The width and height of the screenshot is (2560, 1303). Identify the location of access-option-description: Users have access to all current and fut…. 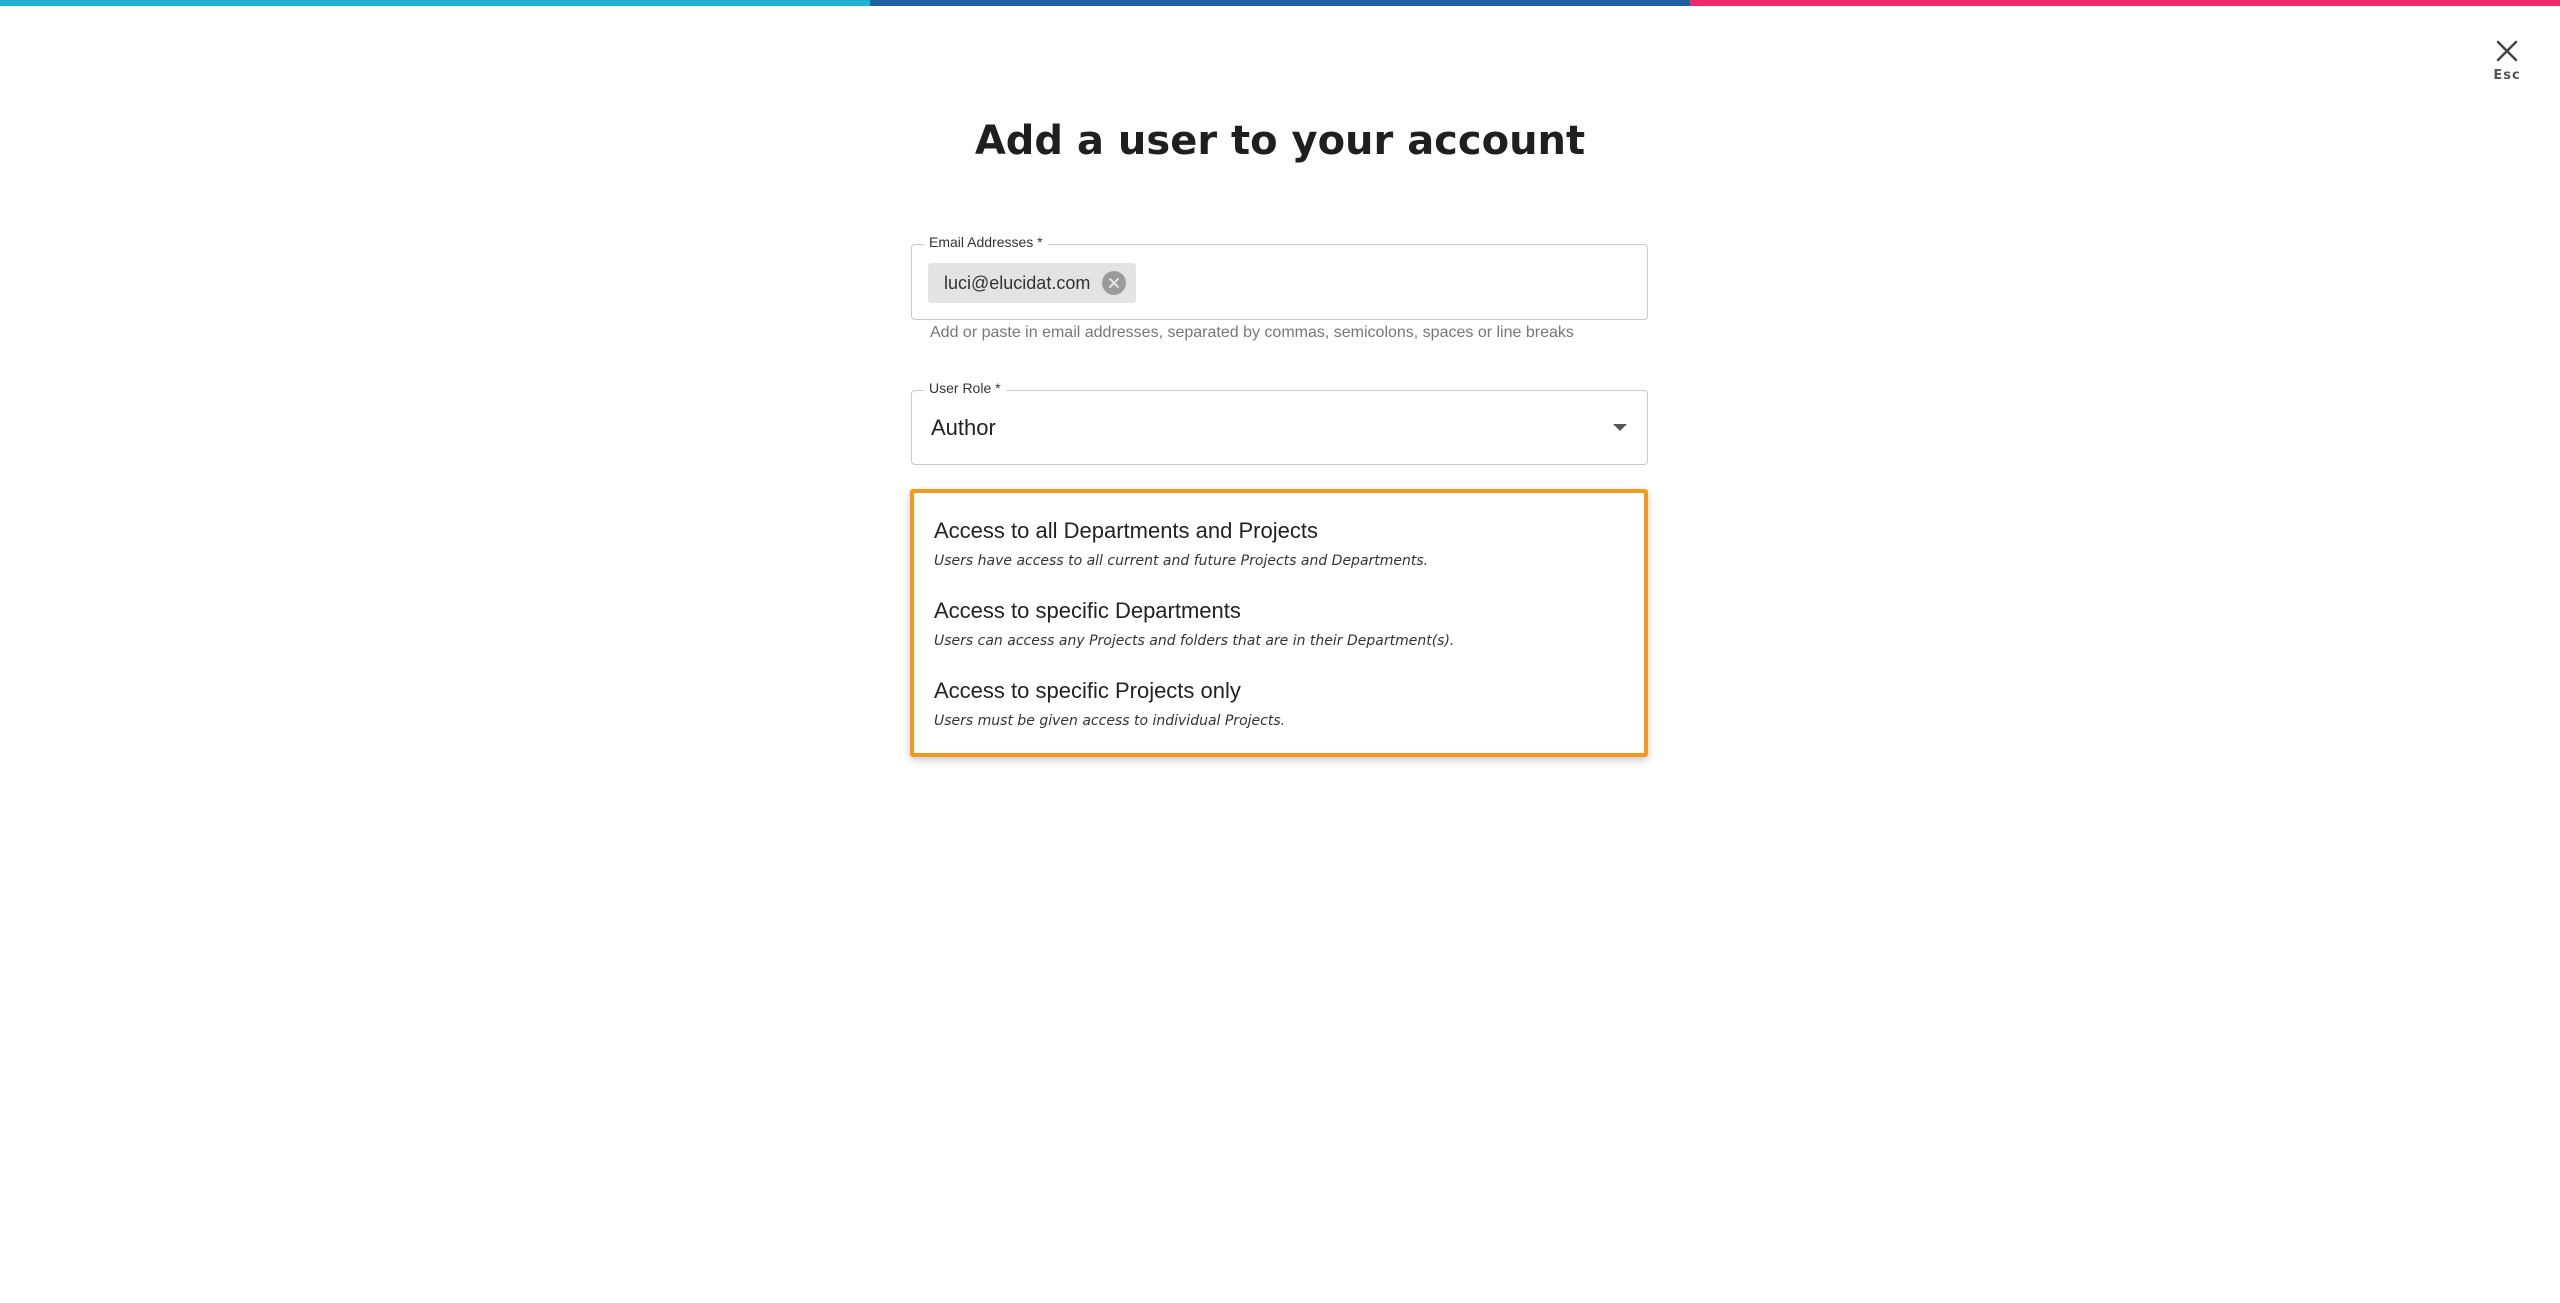
(1181, 561).